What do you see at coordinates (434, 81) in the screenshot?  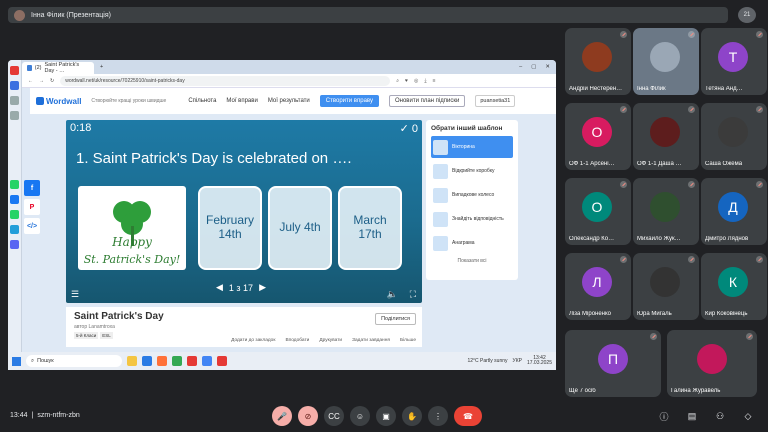 I see `menu-icon: ≡` at bounding box center [434, 81].